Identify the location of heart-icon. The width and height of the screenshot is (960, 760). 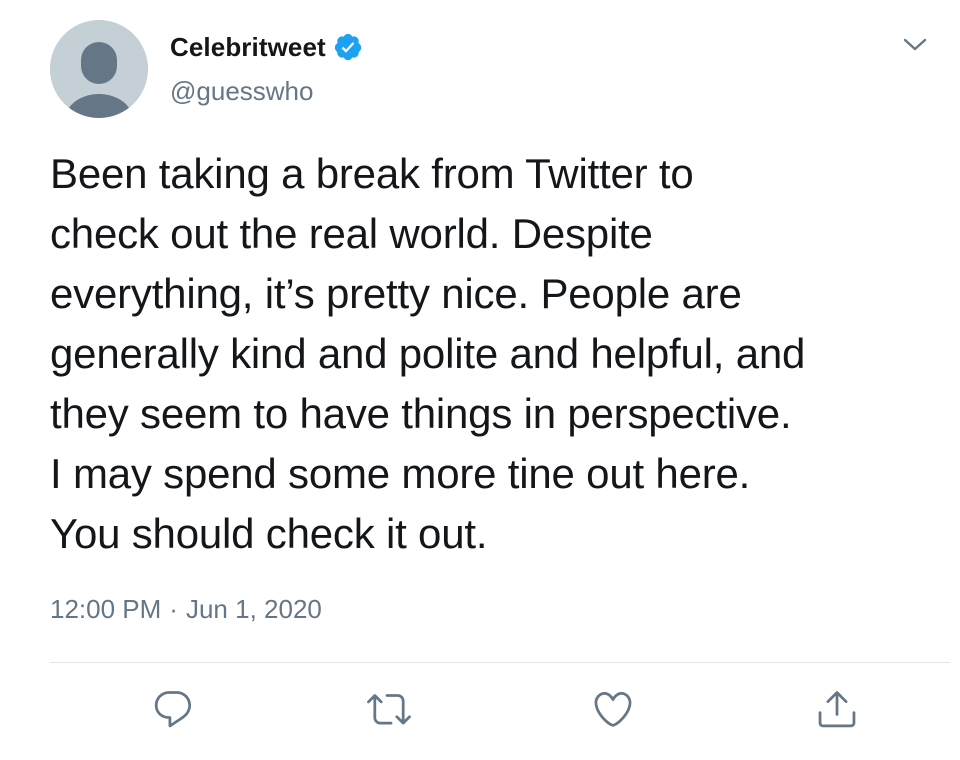
(613, 709).